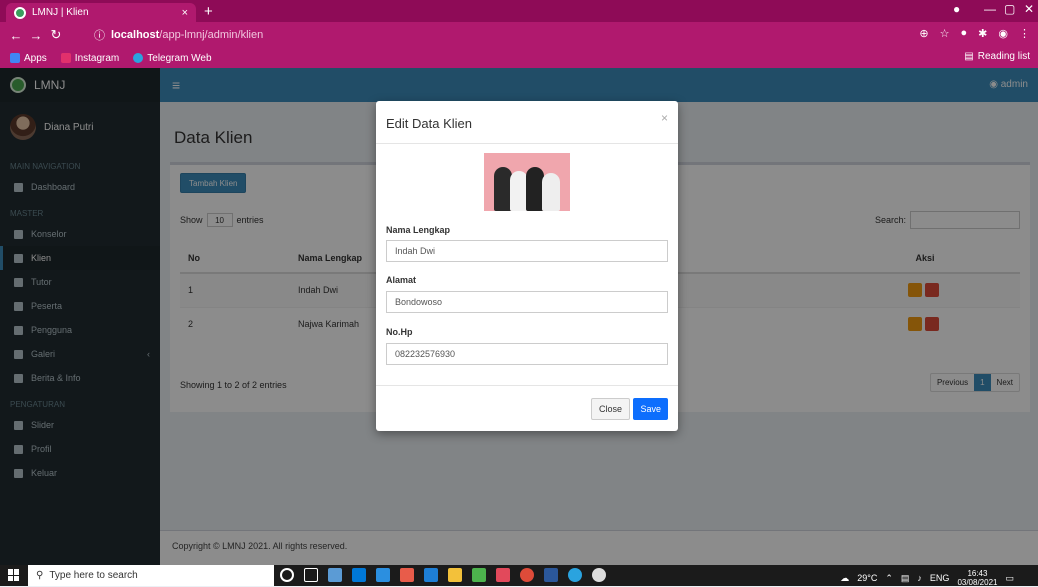 The width and height of the screenshot is (1038, 587). I want to click on tab-title: LMNJ | Klien, so click(60, 12).